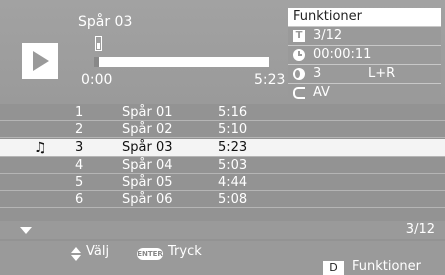 This screenshot has width=445, height=275. What do you see at coordinates (364, 92) in the screenshot?
I see `repeat-row: AV` at bounding box center [364, 92].